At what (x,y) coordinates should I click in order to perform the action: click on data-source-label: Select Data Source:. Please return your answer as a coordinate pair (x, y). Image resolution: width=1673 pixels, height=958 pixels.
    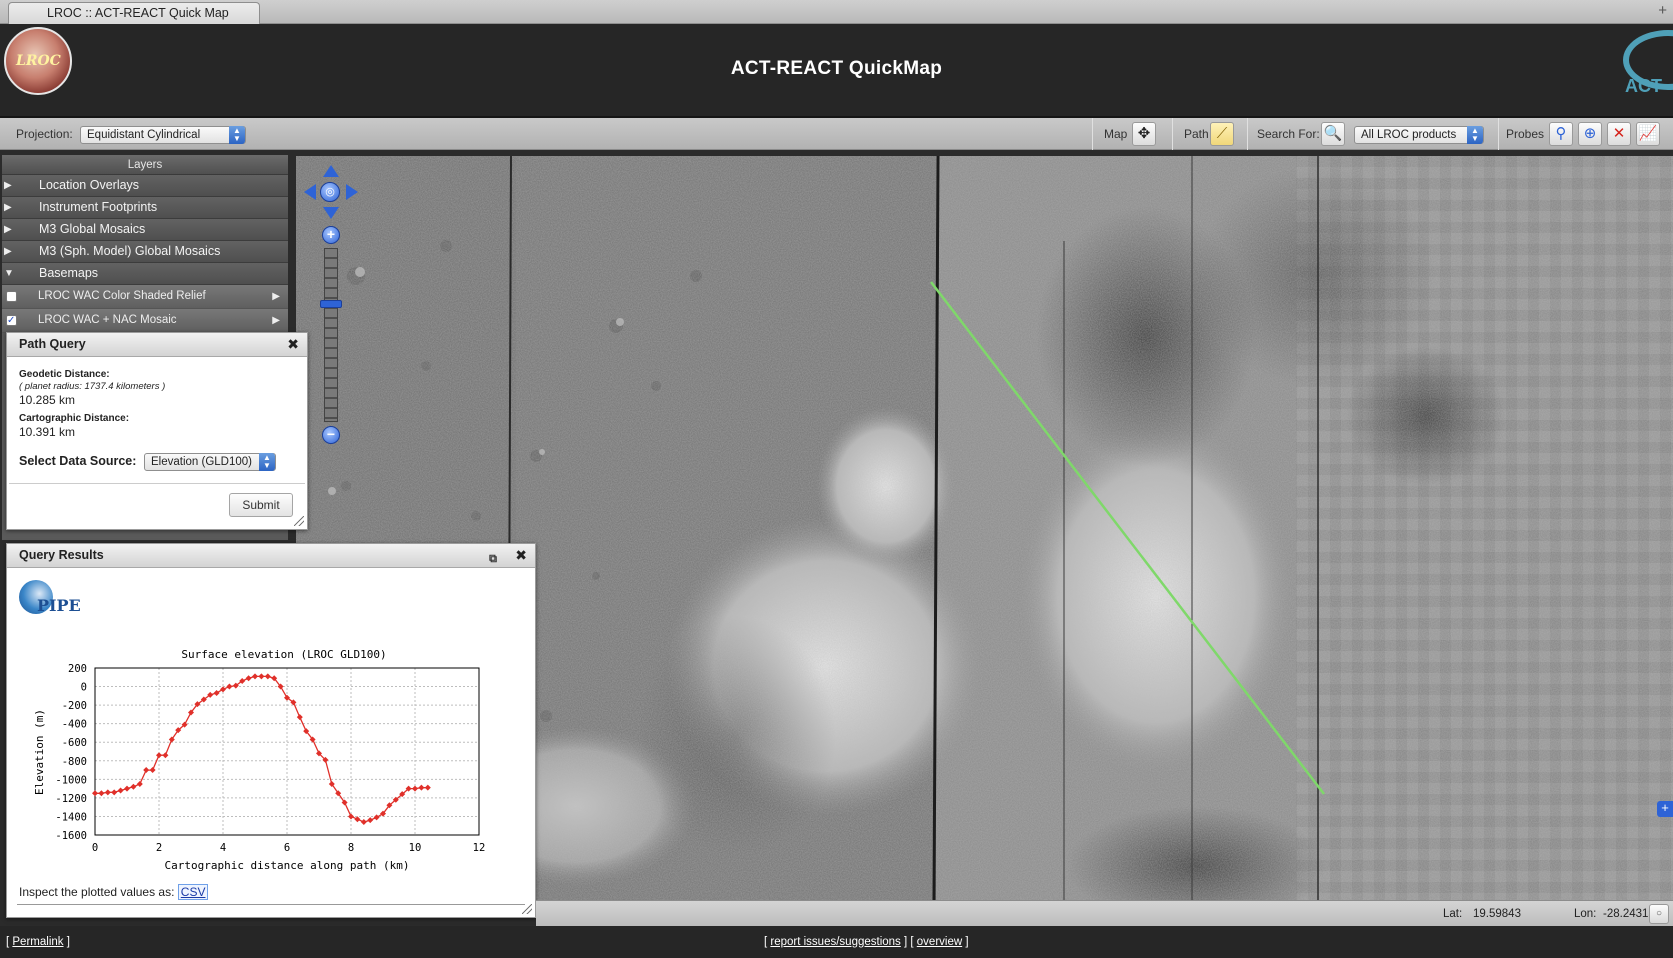
    Looking at the image, I should click on (78, 461).